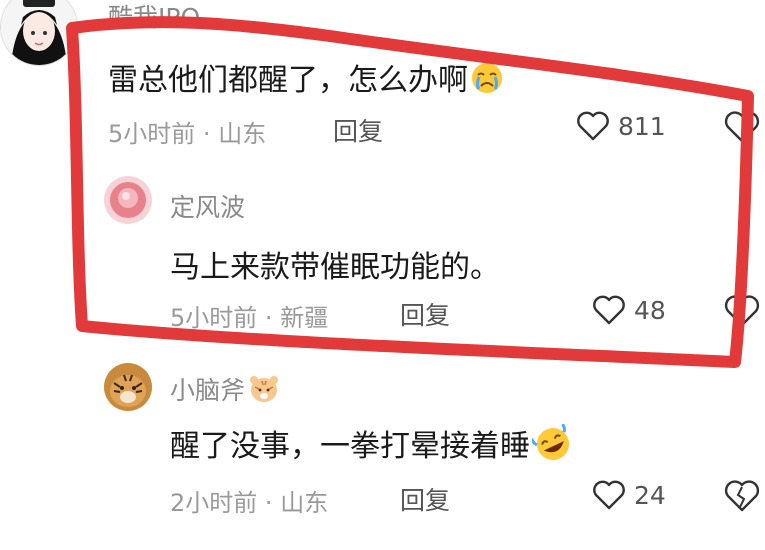 Image resolution: width=765 pixels, height=550 pixels. I want to click on comment-meta: 5小时前 · 山东, so click(187, 131).